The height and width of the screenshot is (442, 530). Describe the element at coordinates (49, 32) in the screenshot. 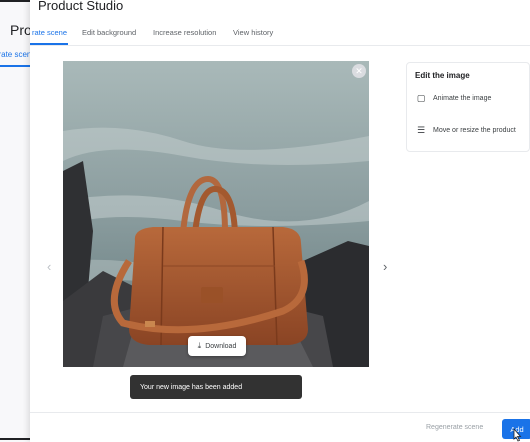

I see `tab-generate-scene: rate scene` at that location.